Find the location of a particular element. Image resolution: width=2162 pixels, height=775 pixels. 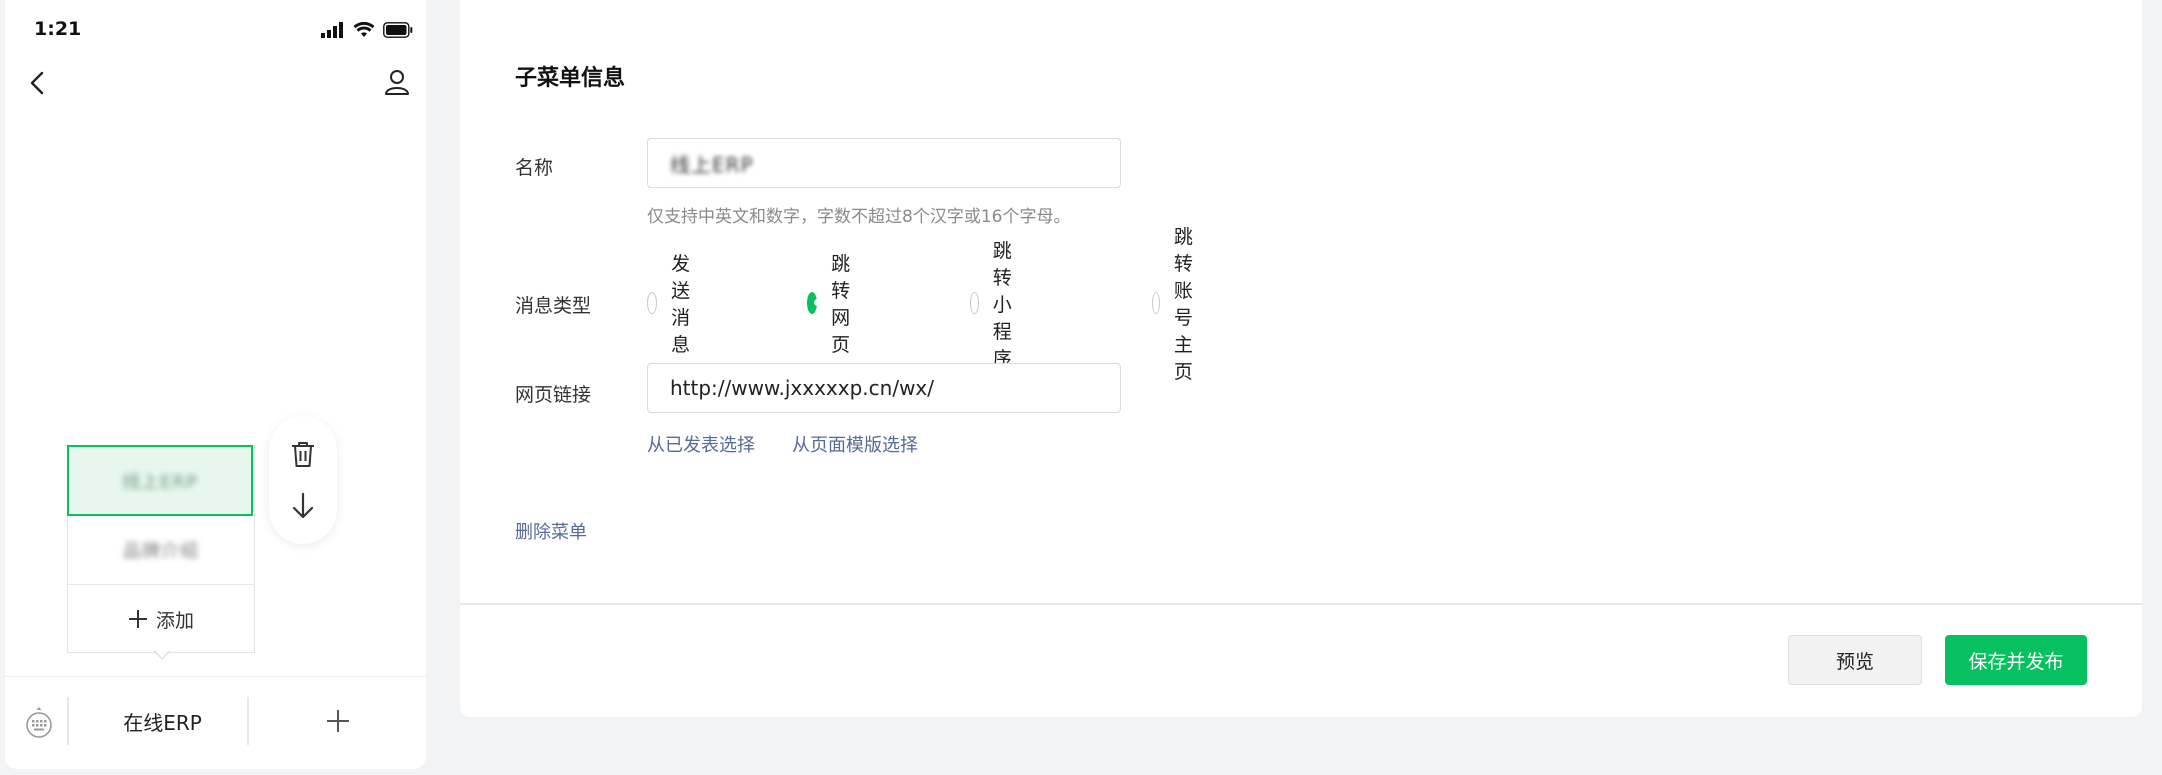

arrow-down-icon is located at coordinates (303, 505).